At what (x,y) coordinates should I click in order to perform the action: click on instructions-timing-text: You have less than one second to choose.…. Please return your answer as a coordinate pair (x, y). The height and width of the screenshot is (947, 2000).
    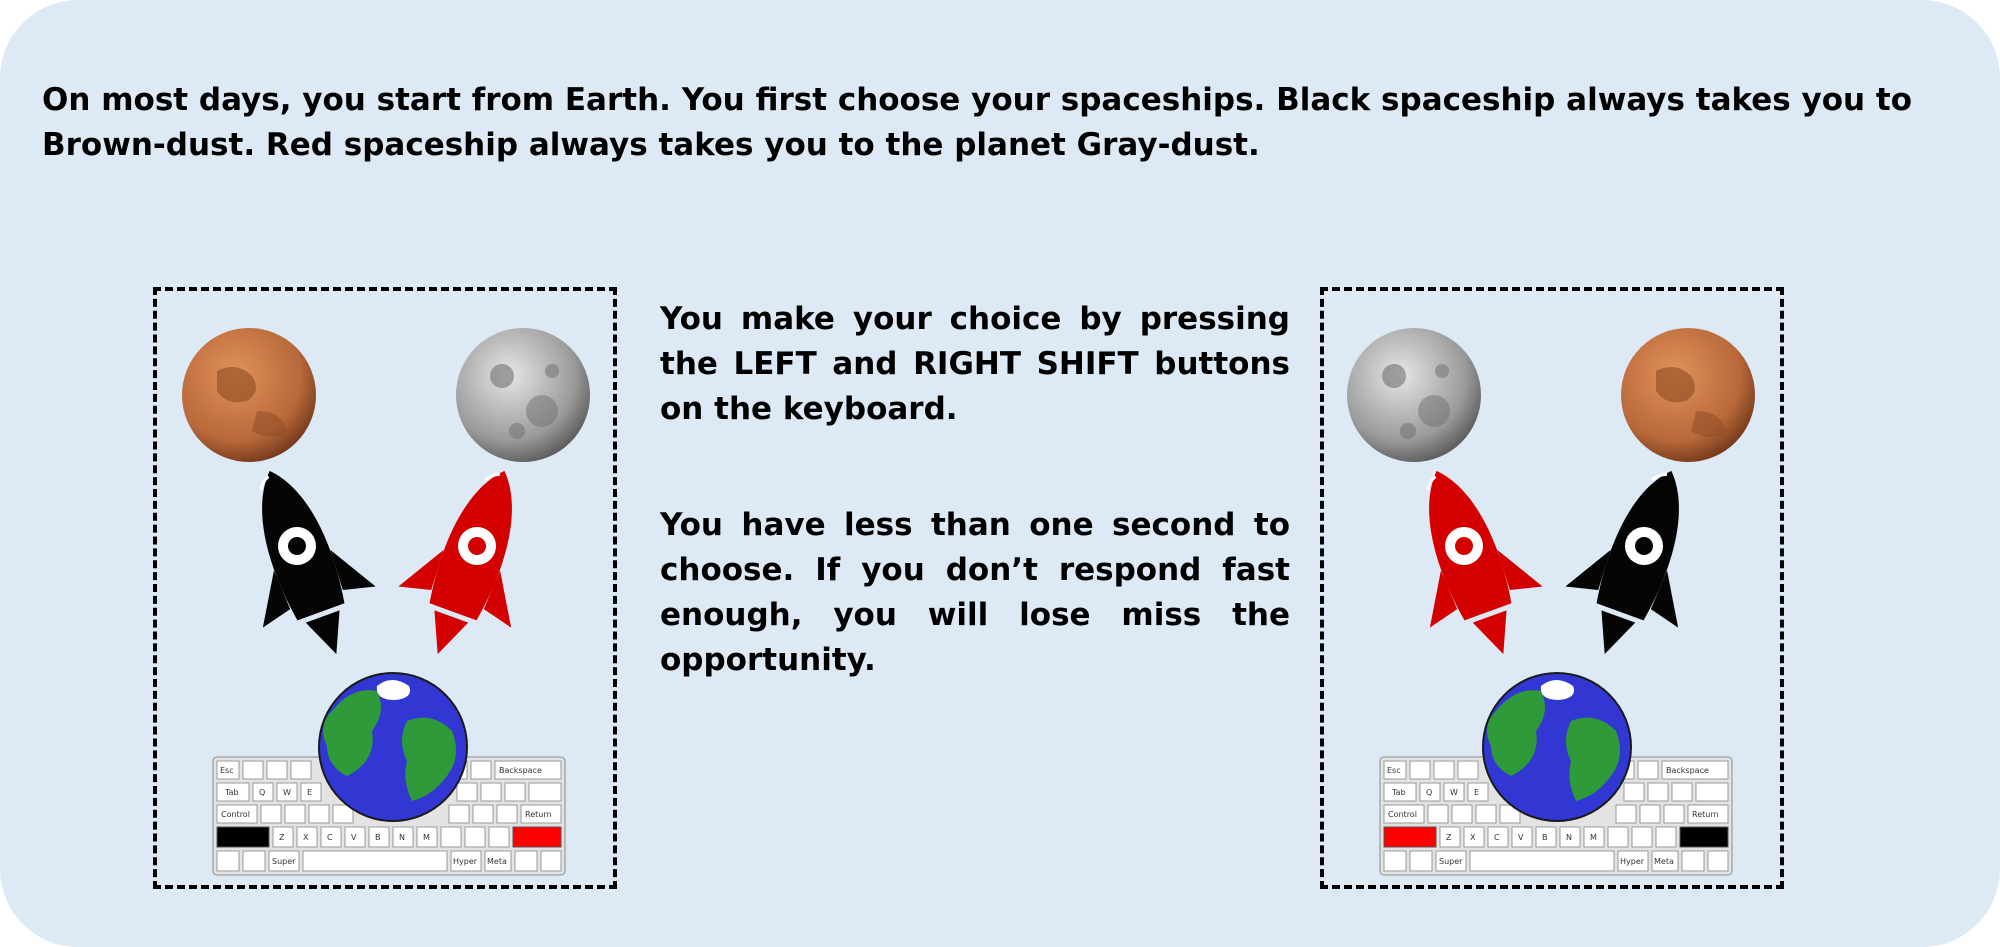
    Looking at the image, I should click on (975, 592).